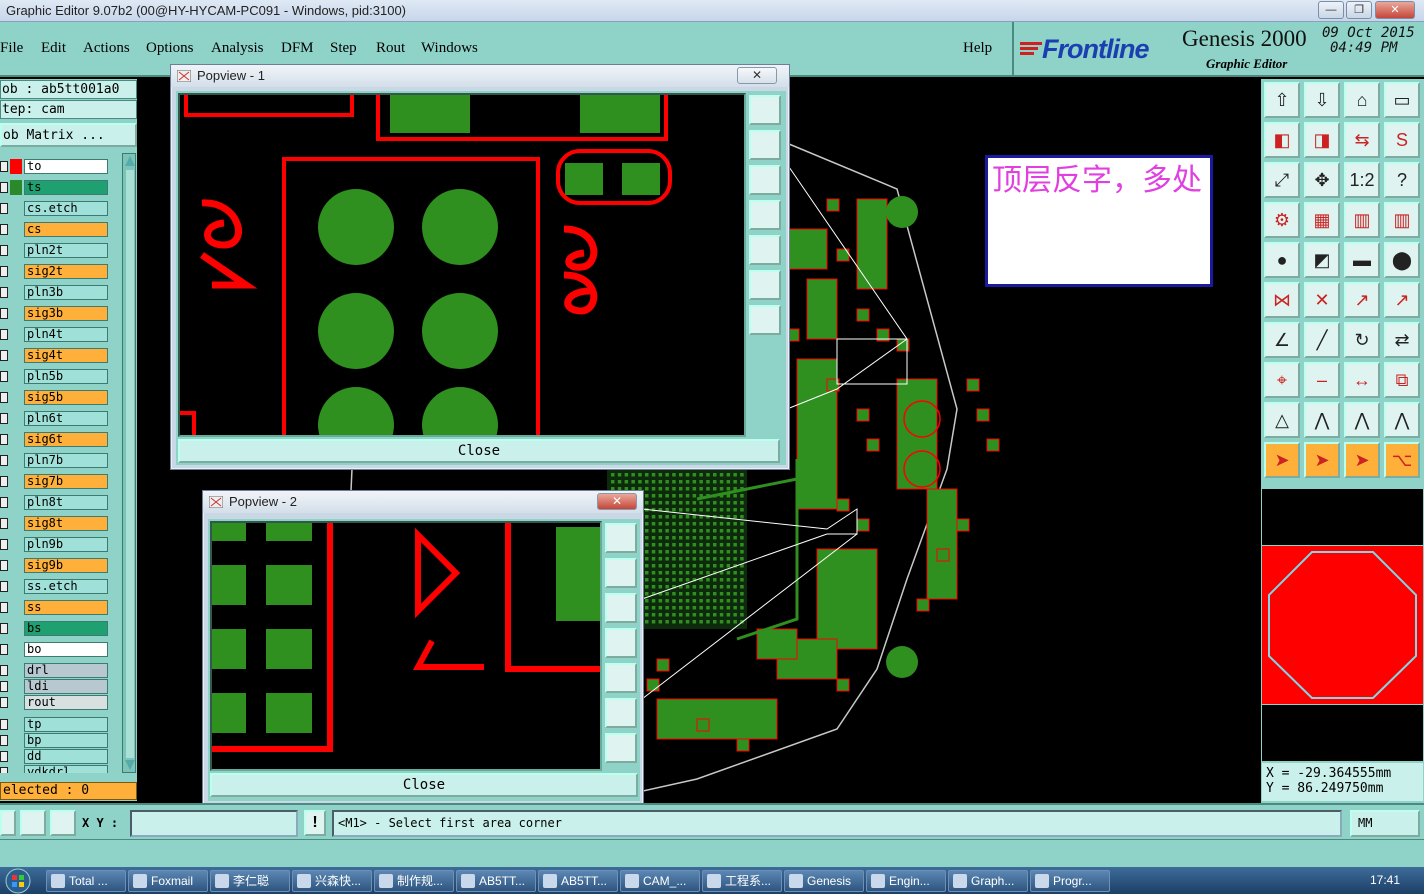 The width and height of the screenshot is (1424, 894). Describe the element at coordinates (53, 48) in the screenshot. I see `menu-edit: Edit` at that location.